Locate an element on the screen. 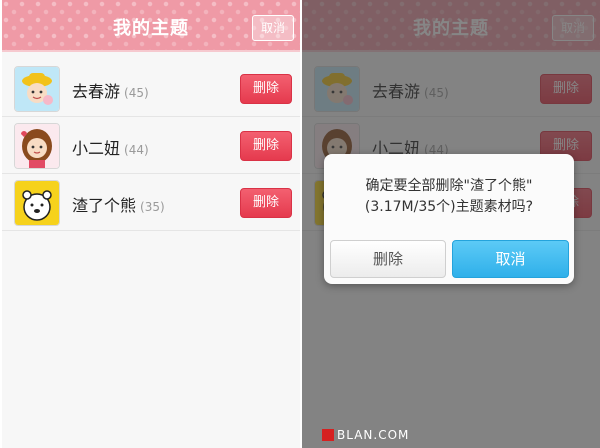 This screenshot has width=600, height=448. watermark-text: BLAN.COM is located at coordinates (373, 435).